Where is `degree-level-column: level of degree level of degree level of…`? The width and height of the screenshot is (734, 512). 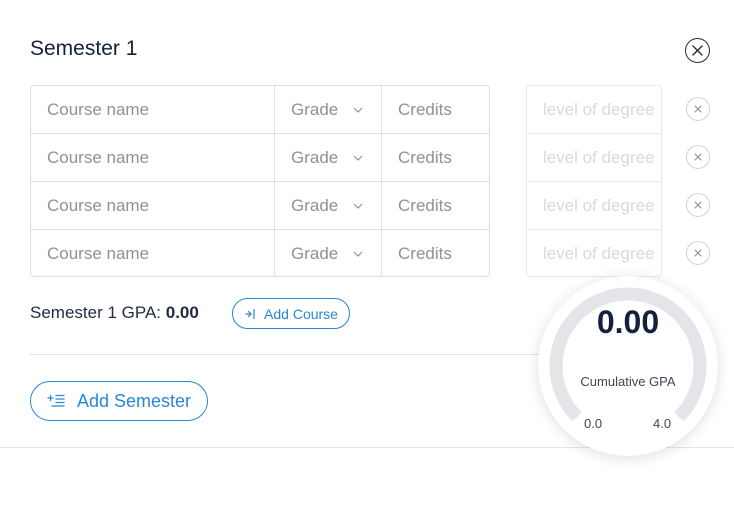
degree-level-column: level of degree level of degree level of… is located at coordinates (594, 181).